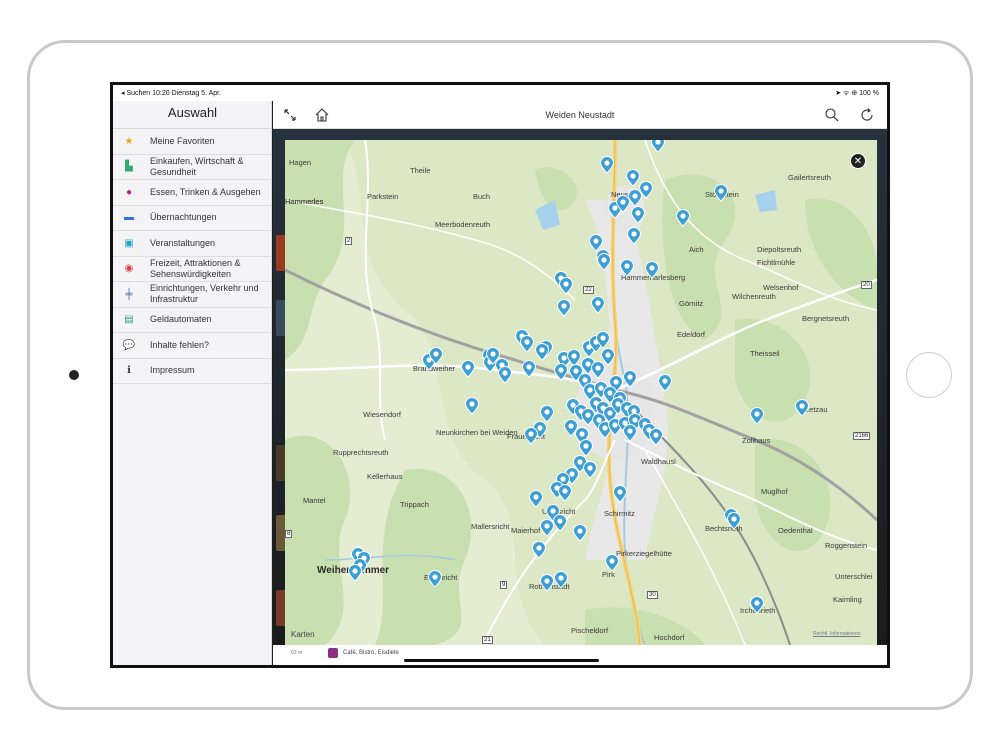  What do you see at coordinates (183, 242) in the screenshot?
I see `sidebar-item-label: Veranstaltungen` at bounding box center [183, 242].